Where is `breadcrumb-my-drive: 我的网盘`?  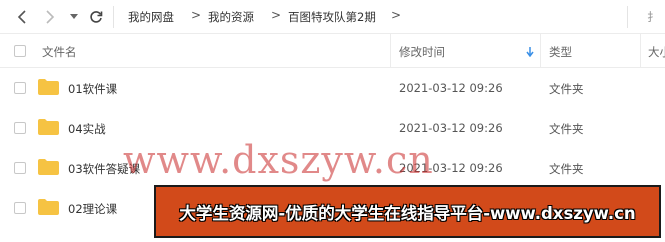 breadcrumb-my-drive: 我的网盘 is located at coordinates (151, 17).